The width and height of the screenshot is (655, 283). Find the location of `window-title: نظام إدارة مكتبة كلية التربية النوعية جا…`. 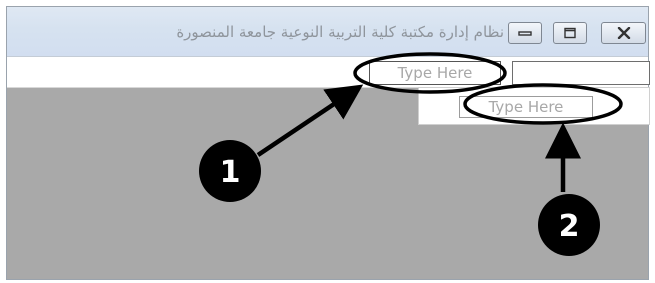

window-title: نظام إدارة مكتبة كلية التربية النوعية جا… is located at coordinates (340, 32).